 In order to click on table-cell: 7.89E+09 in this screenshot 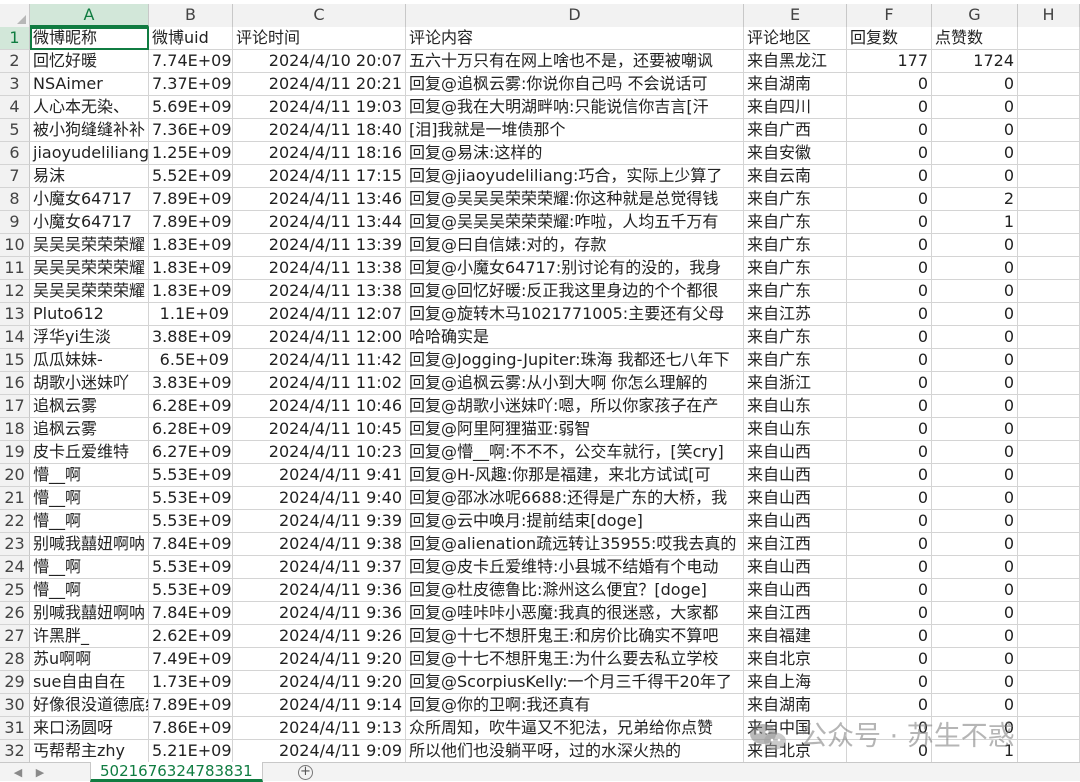, I will do `click(191, 705)`.